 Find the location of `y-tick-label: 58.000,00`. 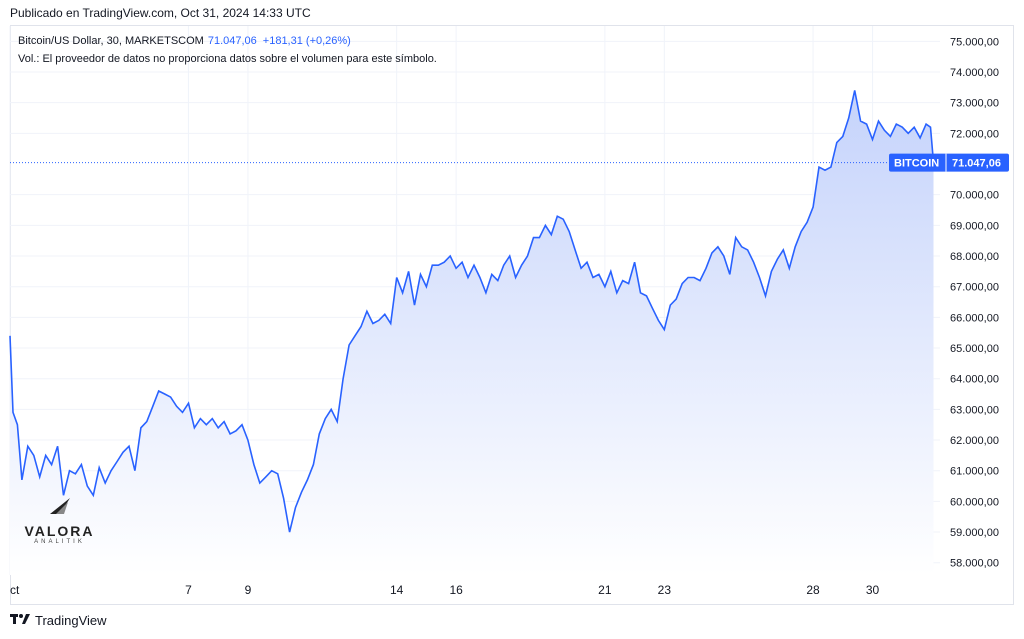

y-tick-label: 58.000,00 is located at coordinates (974, 564).